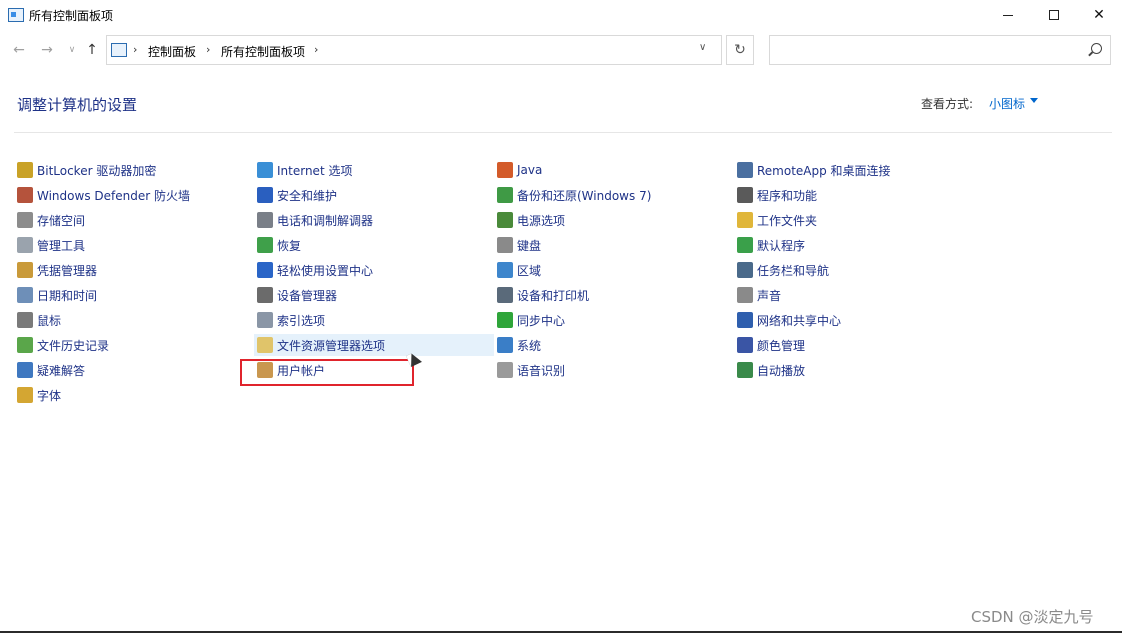  I want to click on control-panel-item: Java, so click(614, 170).